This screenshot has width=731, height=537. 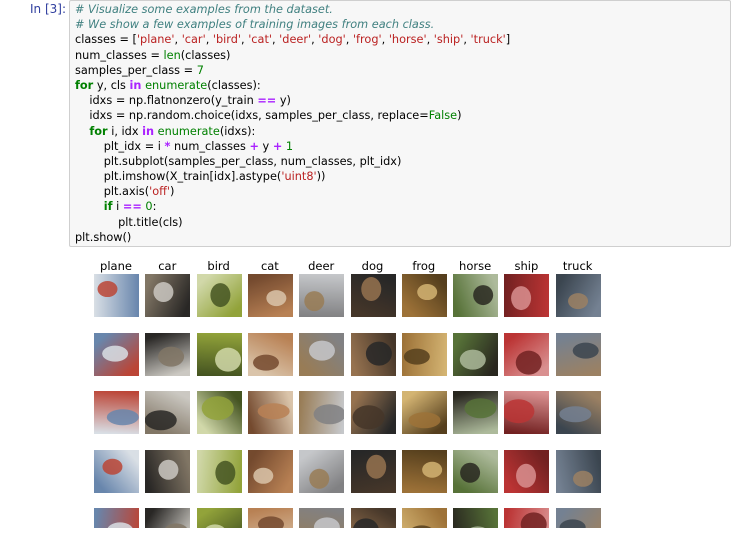 I want to click on code-token: 'car', so click(x=193, y=40).